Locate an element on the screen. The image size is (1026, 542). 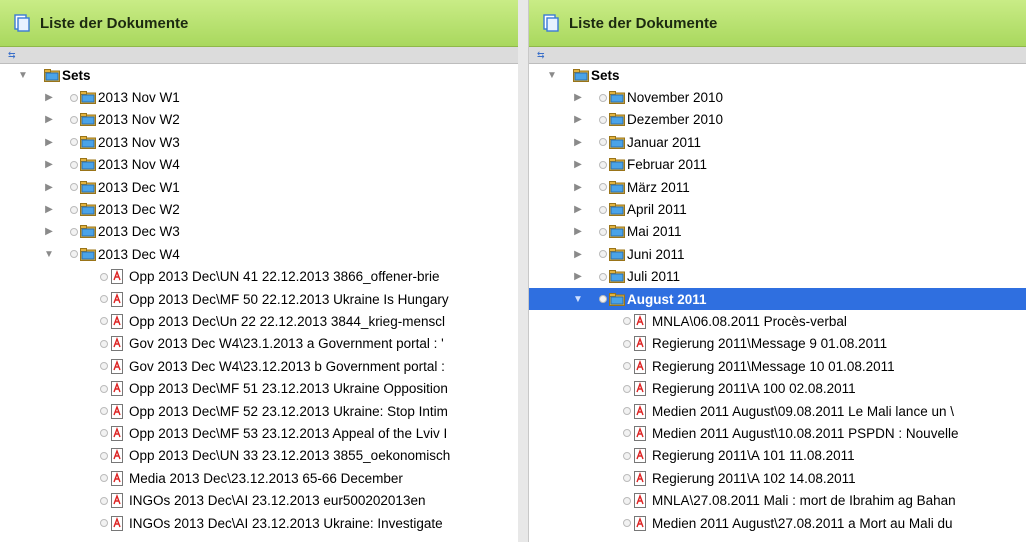
tree-document-item: Regierung 2011\Message 9 01.08.2011 is located at coordinates (777, 344).